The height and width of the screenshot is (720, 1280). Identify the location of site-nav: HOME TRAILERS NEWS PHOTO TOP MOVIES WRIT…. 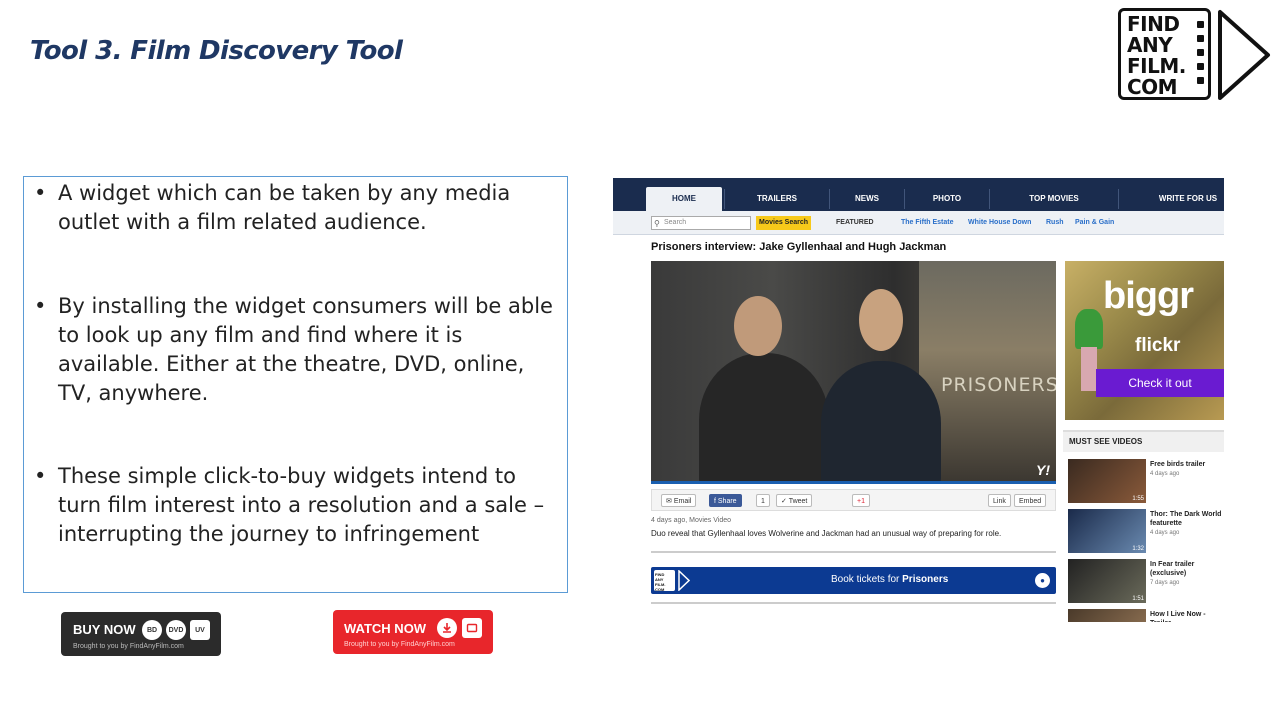
(918, 194).